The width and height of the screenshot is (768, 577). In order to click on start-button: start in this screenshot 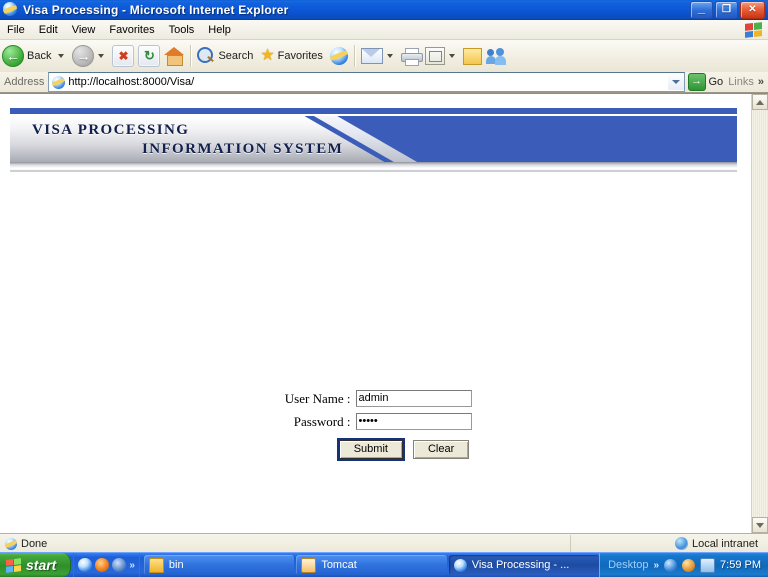, I will do `click(36, 565)`.